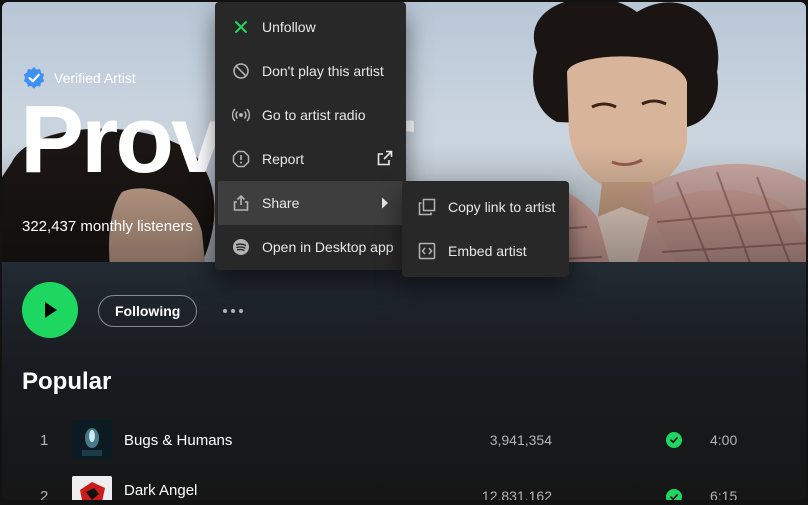  Describe the element at coordinates (107, 226) in the screenshot. I see `monthly-listeners: 322,437 monthly listeners` at that location.